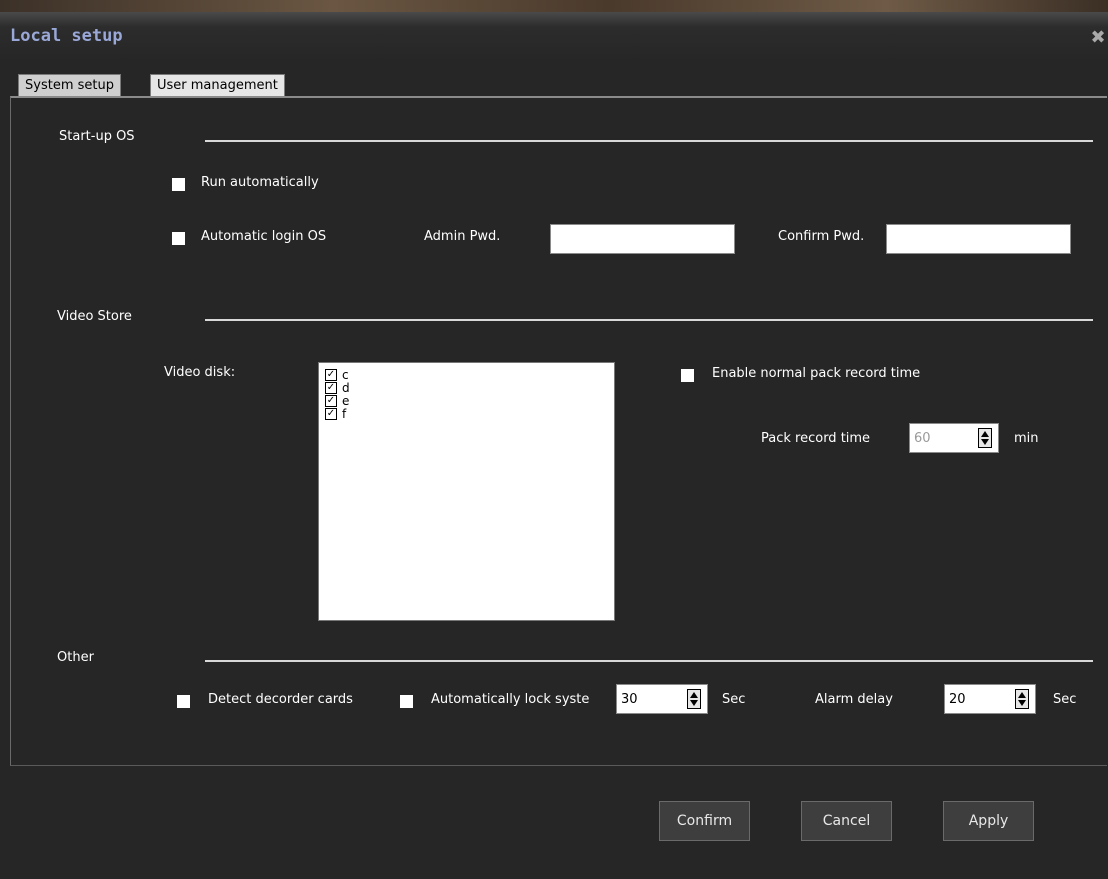 The width and height of the screenshot is (1108, 879). I want to click on alarm-delay-label: Alarm delay, so click(854, 699).